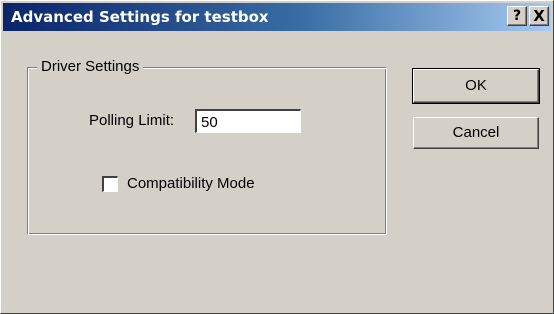 This screenshot has width=554, height=314. I want to click on ok-button: OK, so click(476, 86).